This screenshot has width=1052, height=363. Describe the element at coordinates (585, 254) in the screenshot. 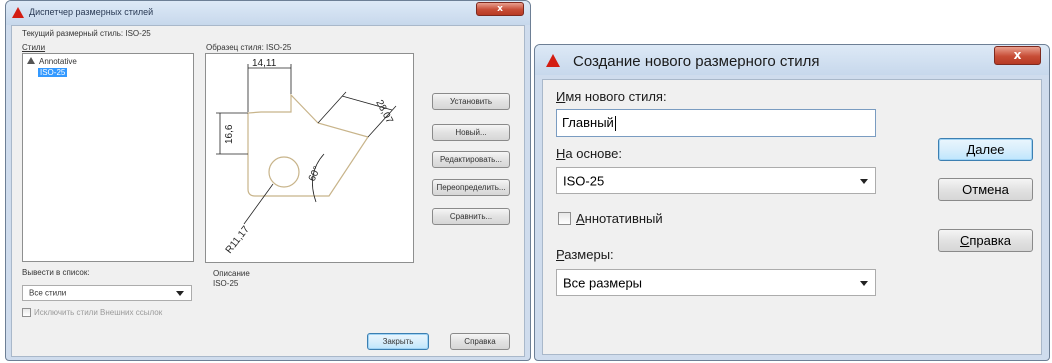

I see `sizes-label: Размеры:` at that location.